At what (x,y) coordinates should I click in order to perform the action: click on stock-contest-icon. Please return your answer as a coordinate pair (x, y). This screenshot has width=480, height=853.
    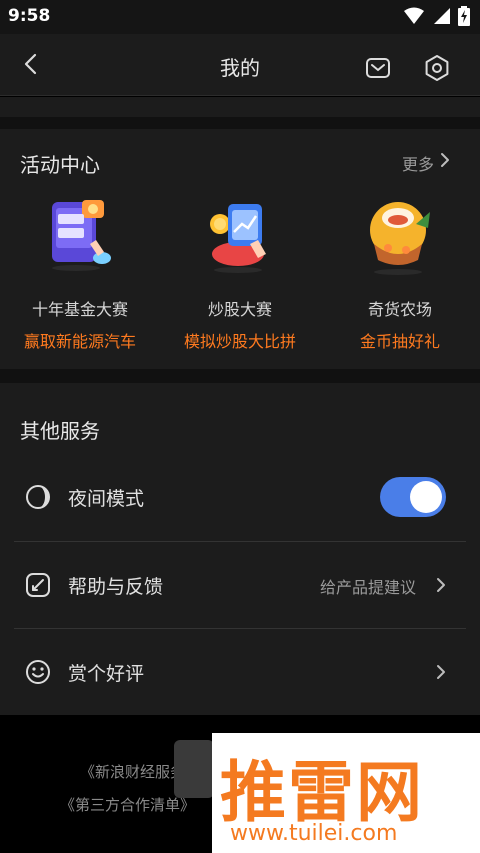
    Looking at the image, I should click on (238, 238).